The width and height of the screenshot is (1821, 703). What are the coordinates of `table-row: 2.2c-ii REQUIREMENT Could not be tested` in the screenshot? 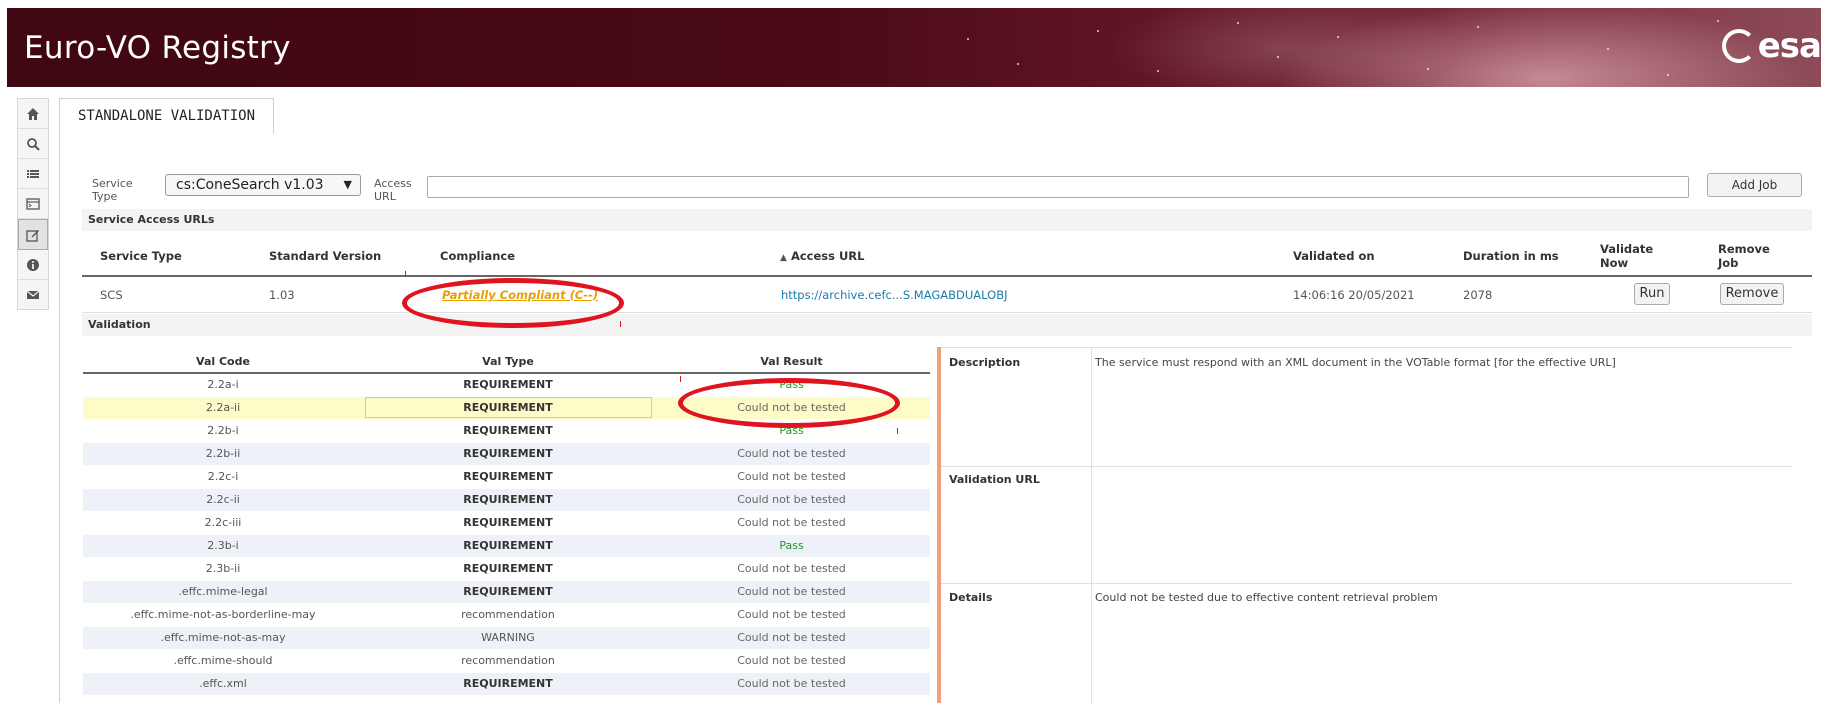 It's located at (506, 500).